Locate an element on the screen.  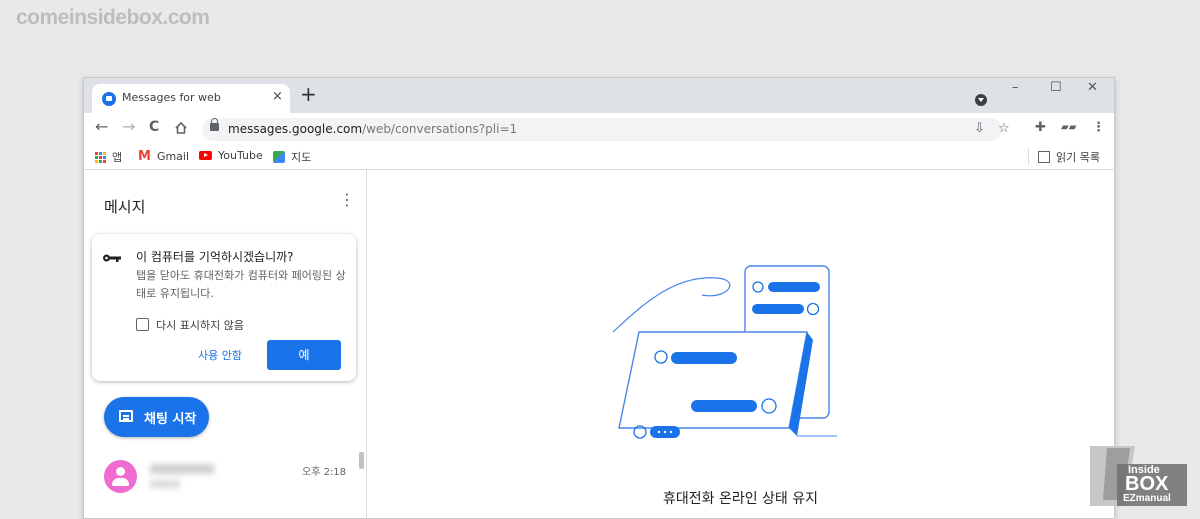
install-app-icon: ⇩ is located at coordinates (979, 128).